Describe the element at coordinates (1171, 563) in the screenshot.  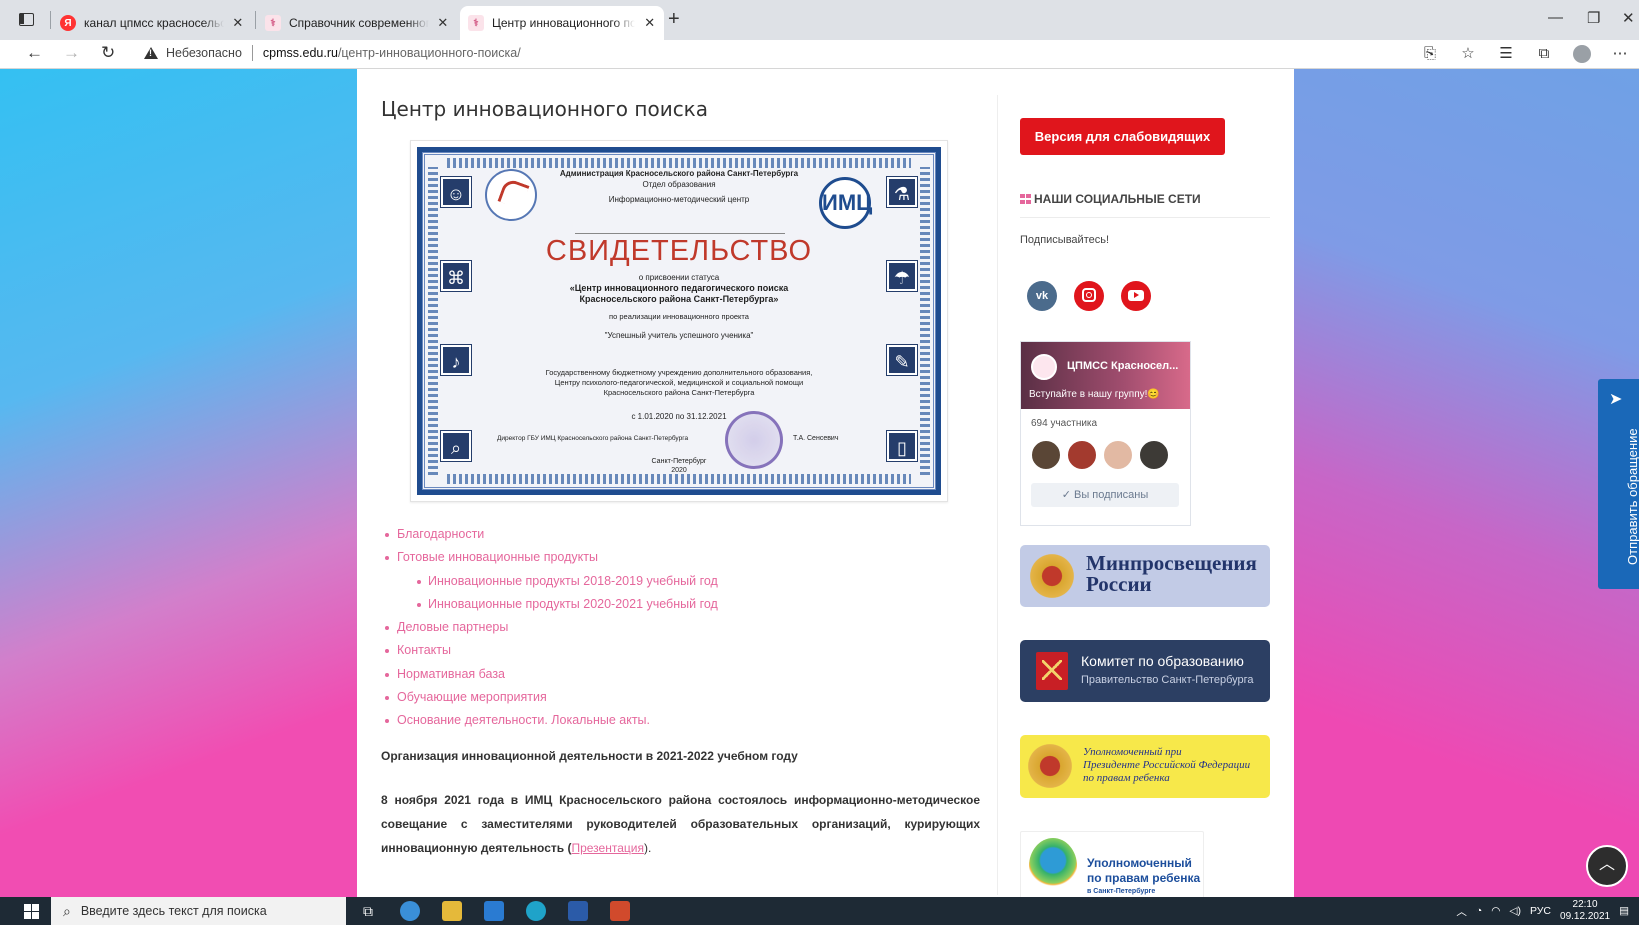
I see `minpros-line: Минпросвещения` at that location.